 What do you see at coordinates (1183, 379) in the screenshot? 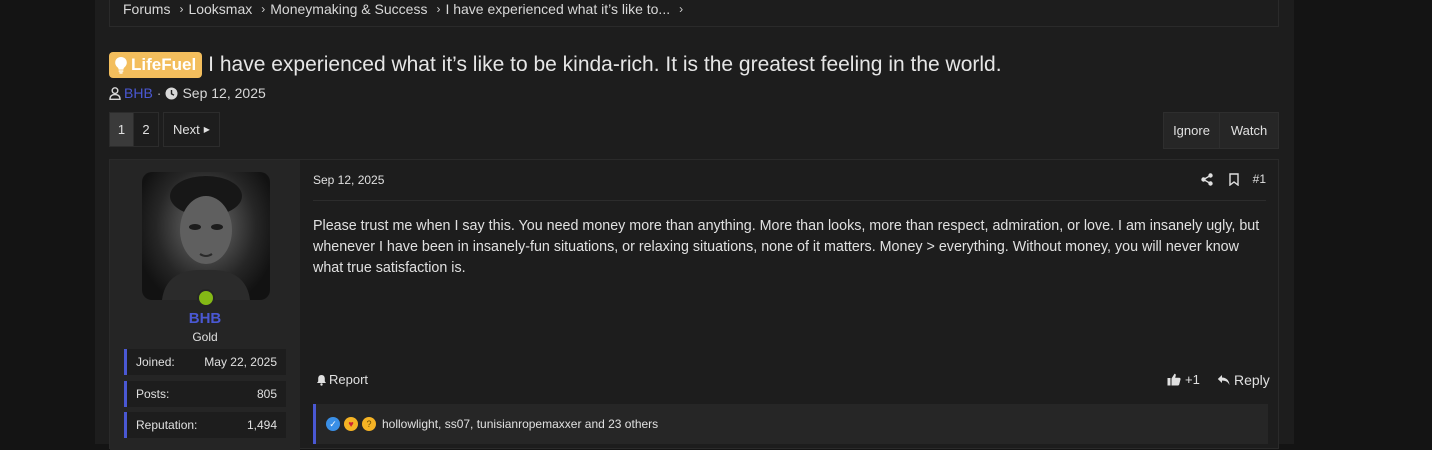
I see `like-button: +1` at bounding box center [1183, 379].